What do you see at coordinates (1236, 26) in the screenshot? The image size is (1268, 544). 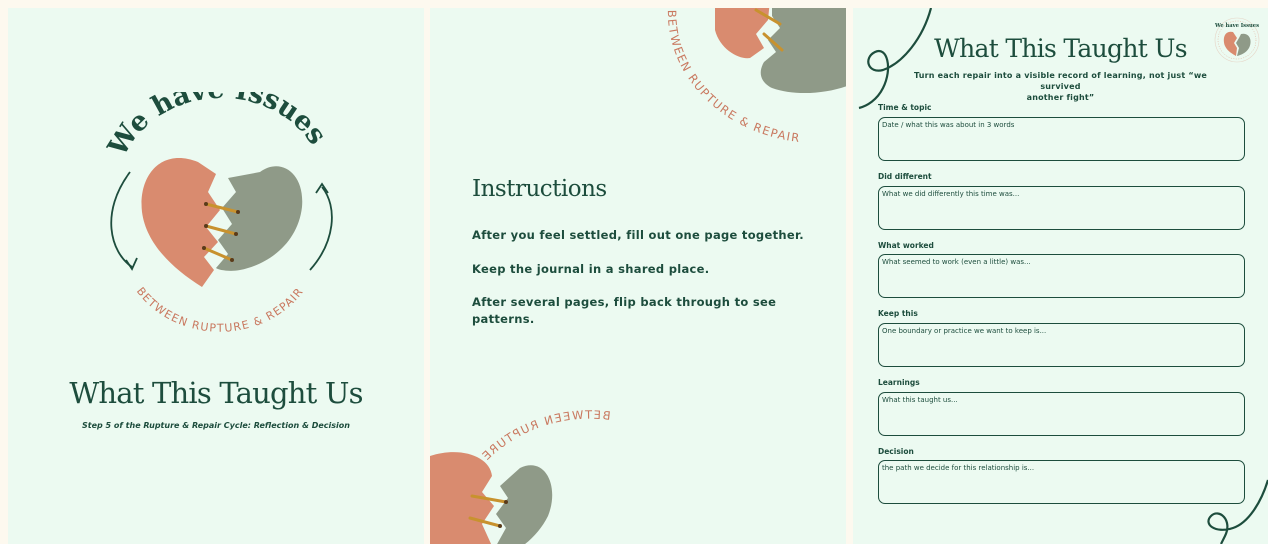 I see `svg-text: We have Issues` at bounding box center [1236, 26].